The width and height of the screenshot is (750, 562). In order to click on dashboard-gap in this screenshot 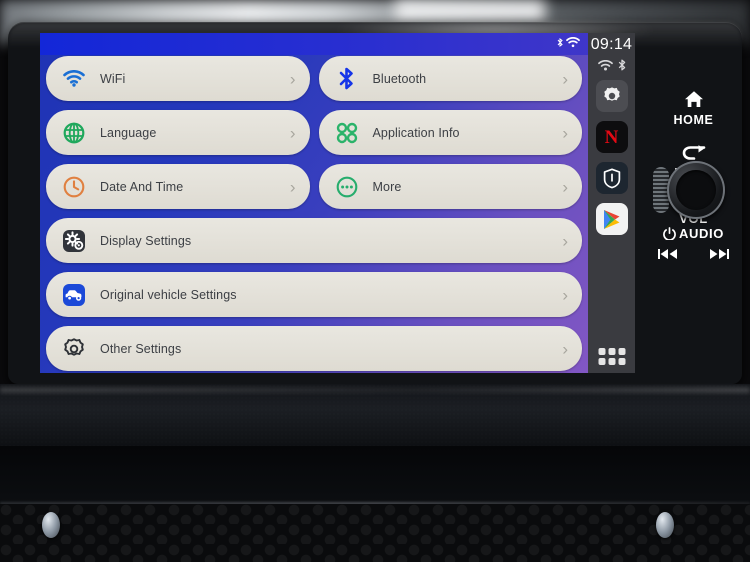, I will do `click(375, 475)`.